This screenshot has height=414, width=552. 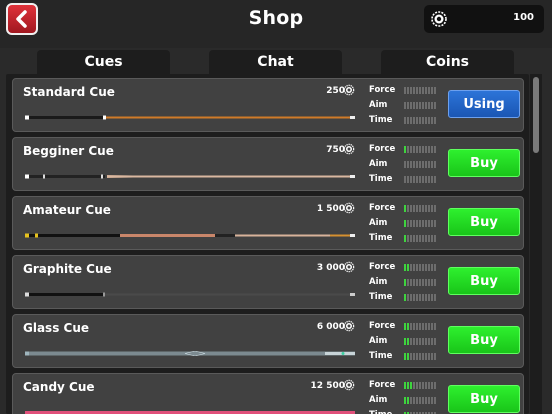 What do you see at coordinates (268, 105) in the screenshot?
I see `cue-row: Standard Cue 250 Force Aim Time Using` at bounding box center [268, 105].